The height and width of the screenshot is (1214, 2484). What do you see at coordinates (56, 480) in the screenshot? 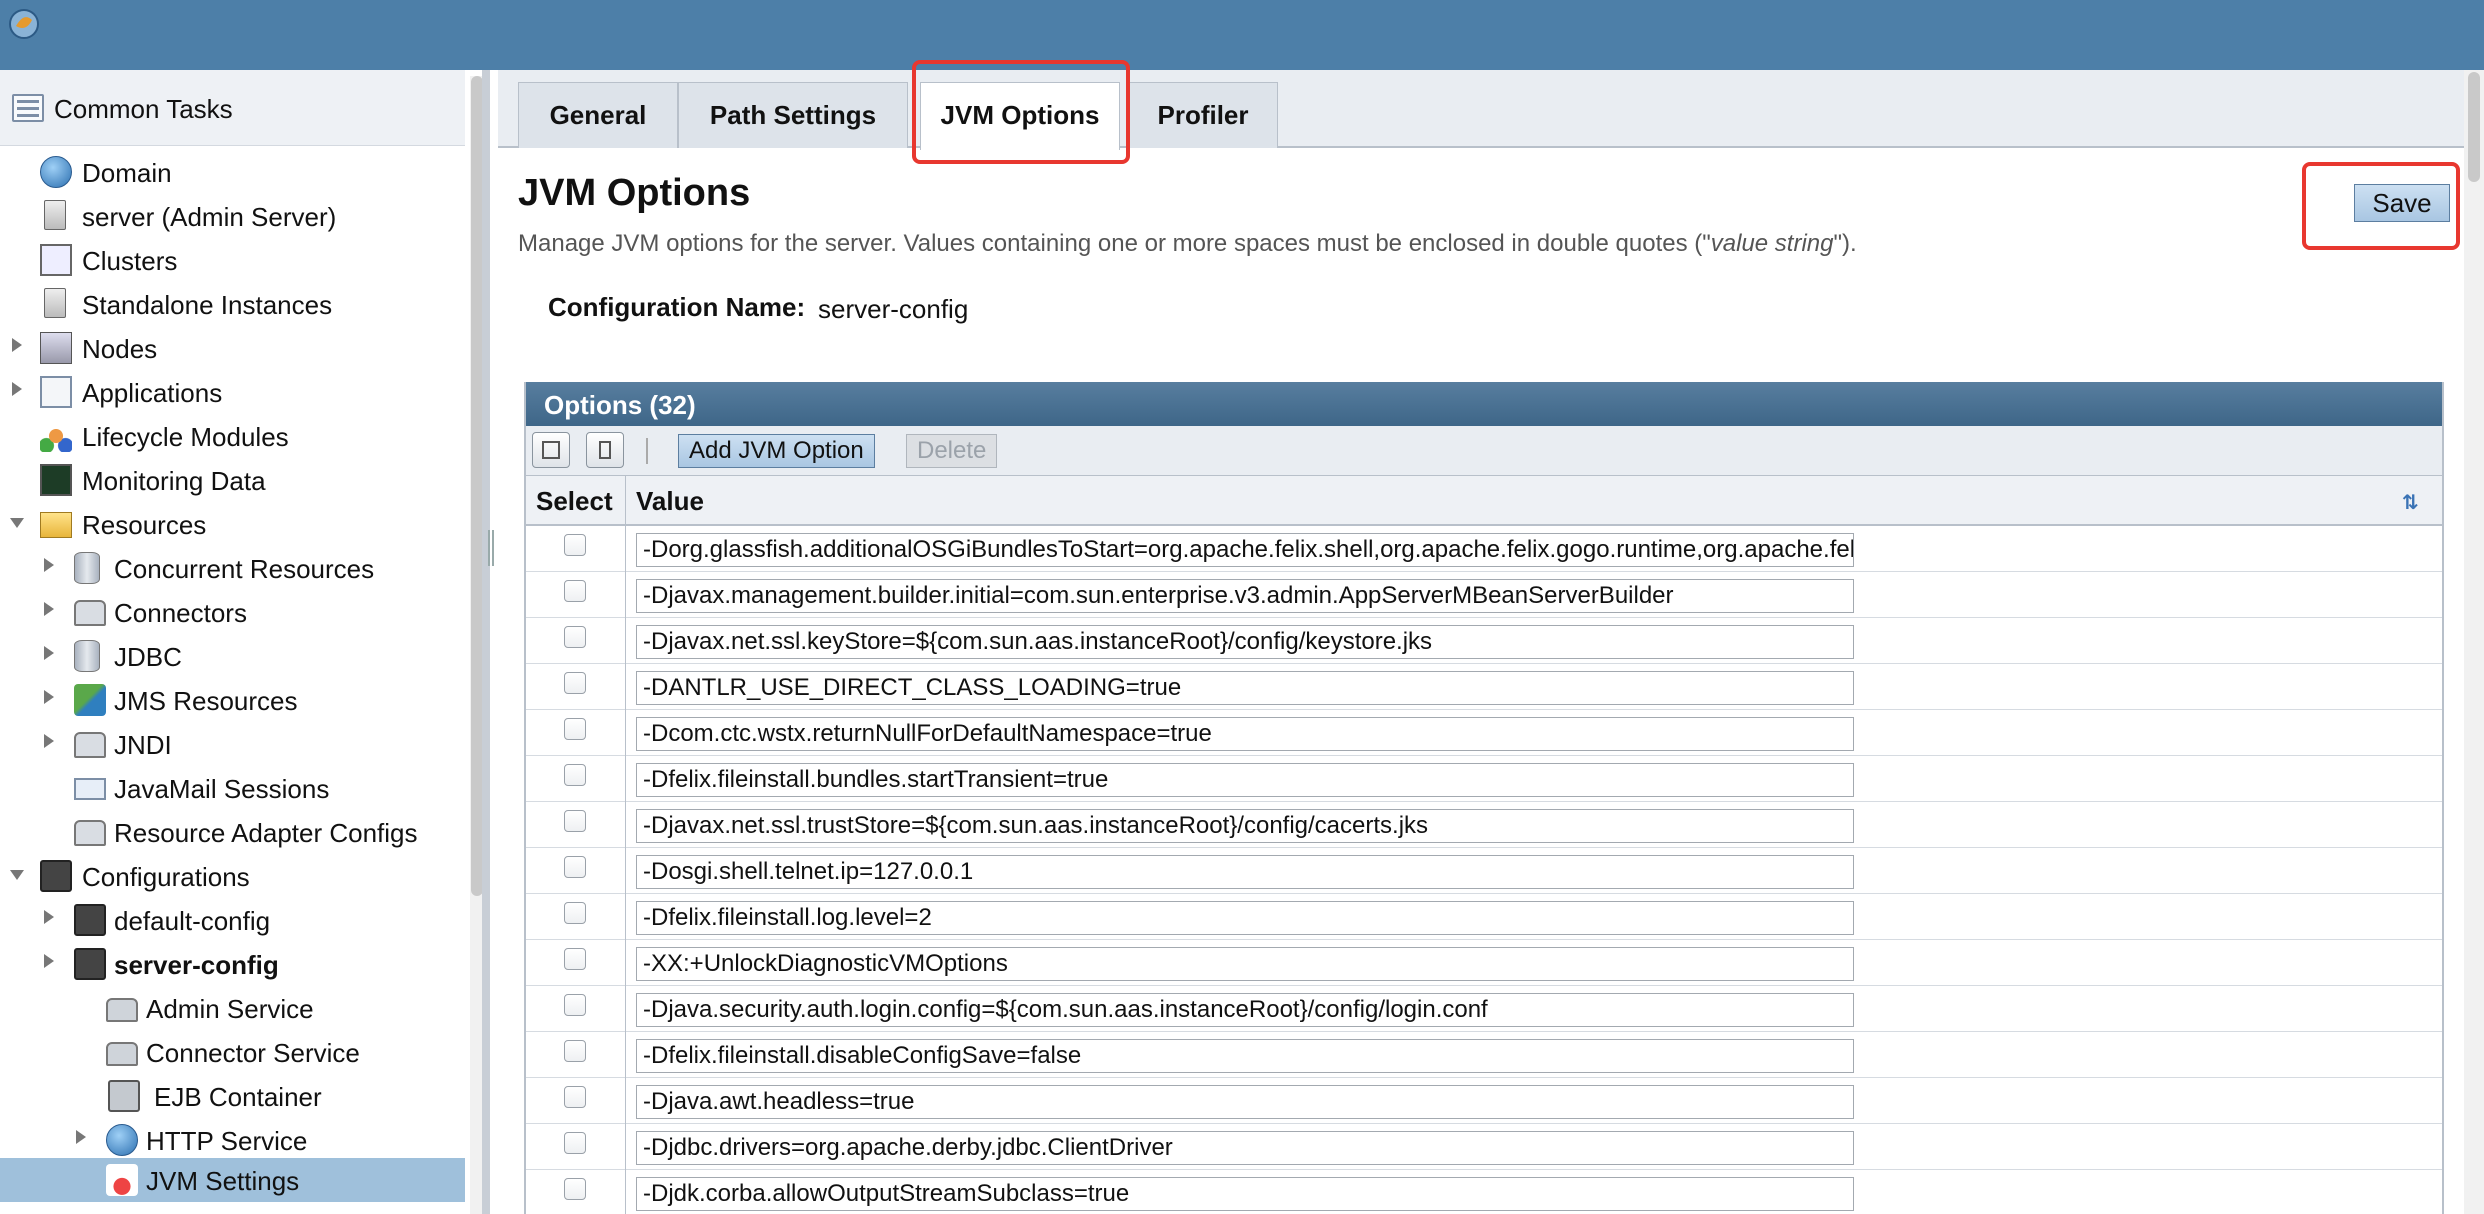
I see `monitoring-icon` at bounding box center [56, 480].